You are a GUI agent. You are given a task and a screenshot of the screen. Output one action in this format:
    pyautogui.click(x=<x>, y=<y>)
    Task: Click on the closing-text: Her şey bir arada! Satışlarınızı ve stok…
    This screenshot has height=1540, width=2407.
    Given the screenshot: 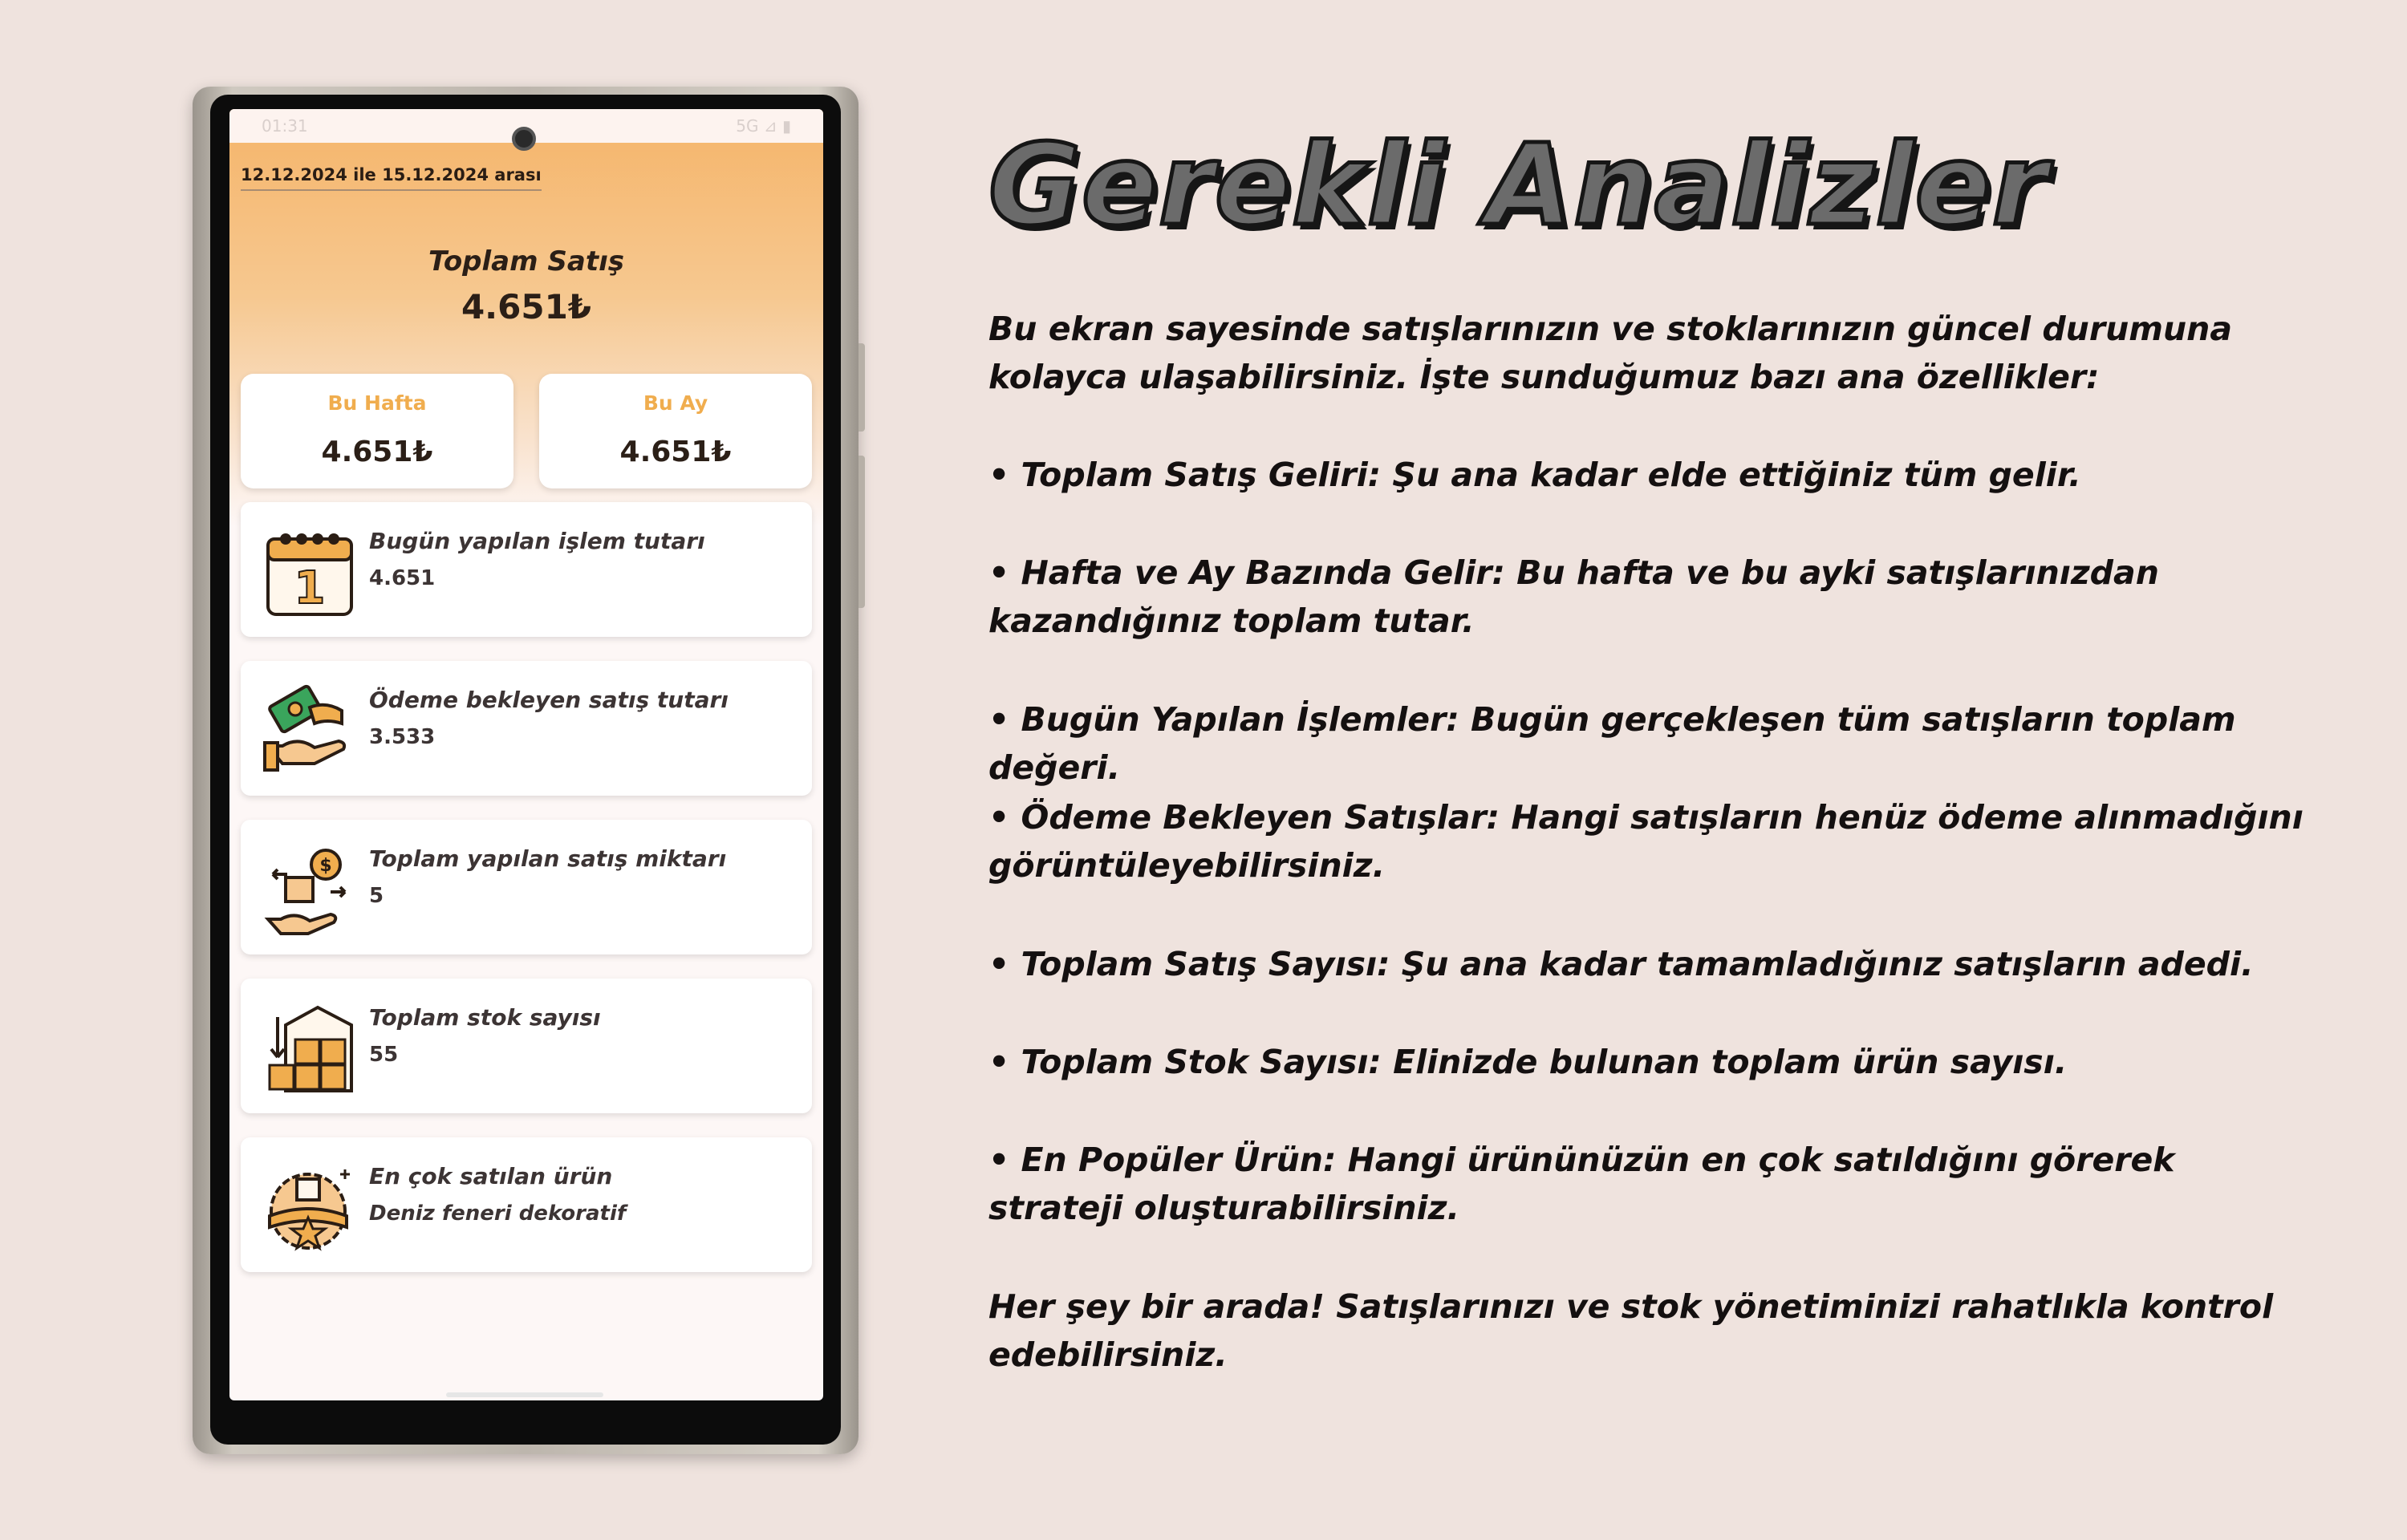 What is the action you would take?
    pyautogui.click(x=1631, y=1330)
    